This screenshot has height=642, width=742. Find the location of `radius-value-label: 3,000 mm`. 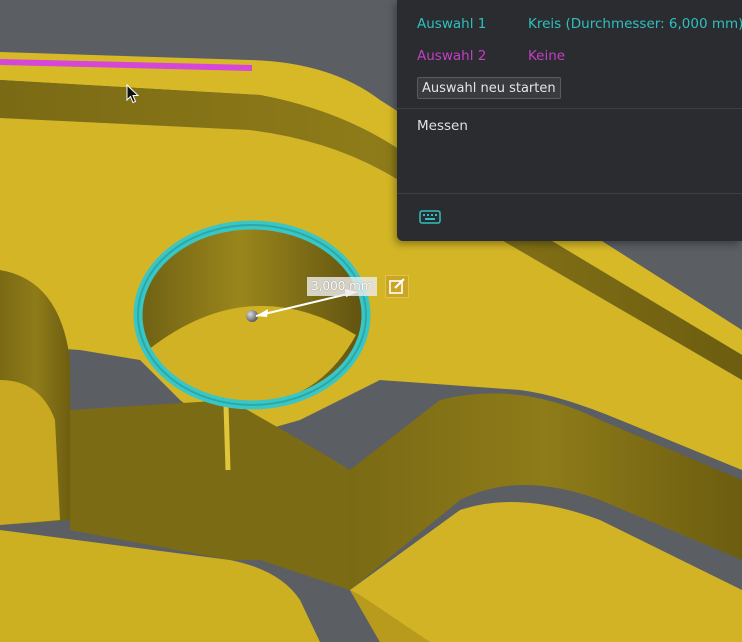

radius-value-label: 3,000 mm is located at coordinates (342, 286).